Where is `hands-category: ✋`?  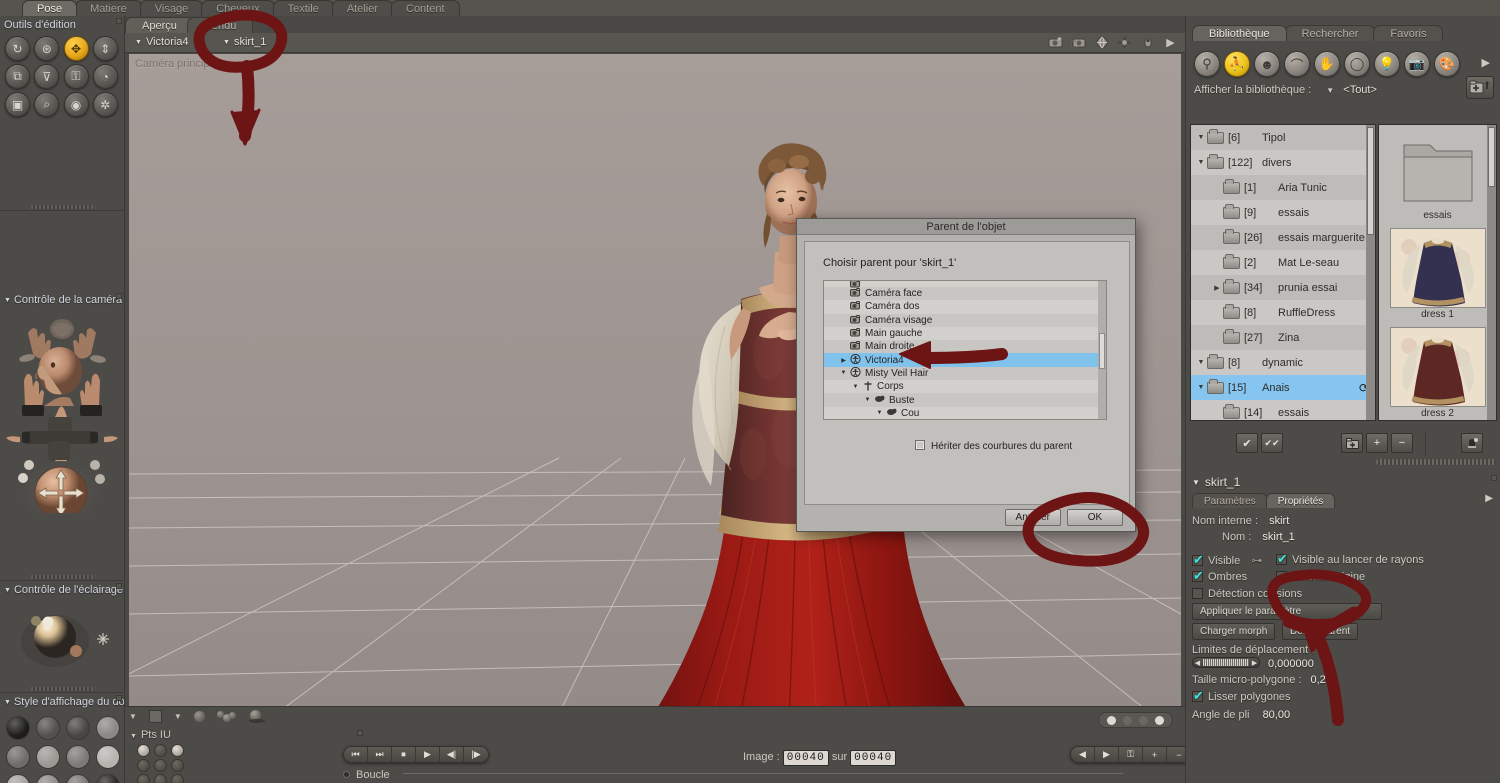 hands-category: ✋ is located at coordinates (1327, 64).